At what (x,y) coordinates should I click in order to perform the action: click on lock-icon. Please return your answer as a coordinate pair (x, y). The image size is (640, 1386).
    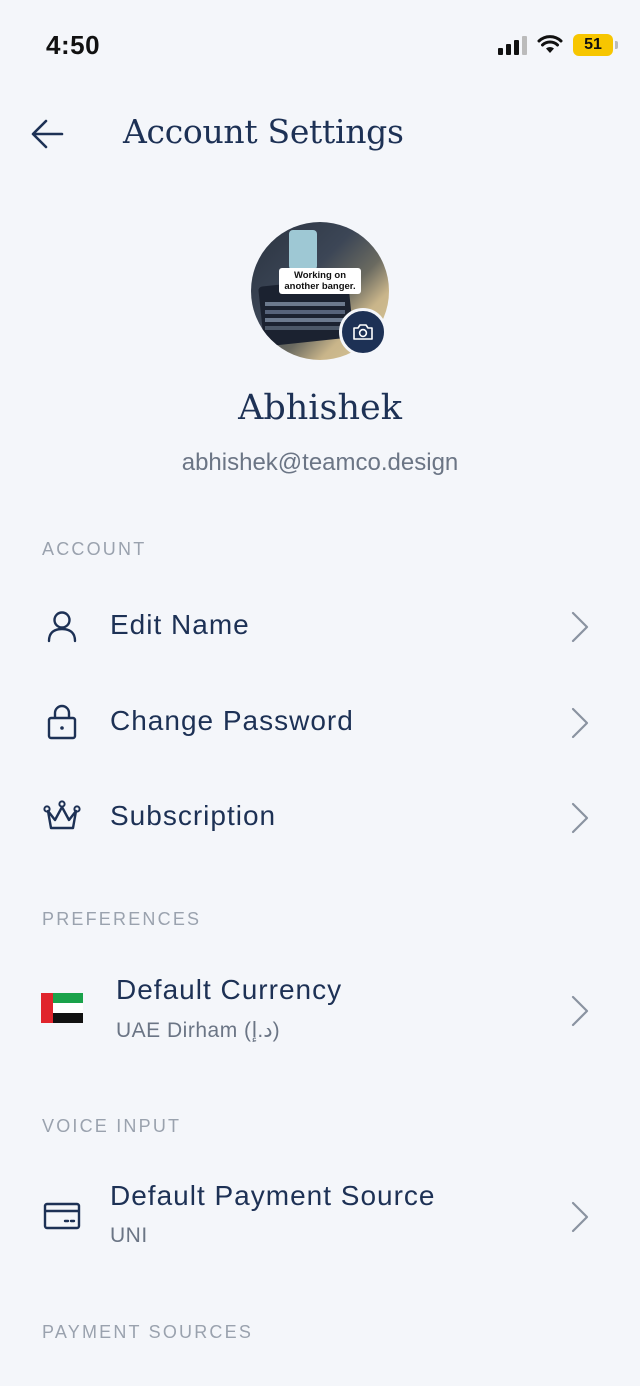
    Looking at the image, I should click on (62, 722).